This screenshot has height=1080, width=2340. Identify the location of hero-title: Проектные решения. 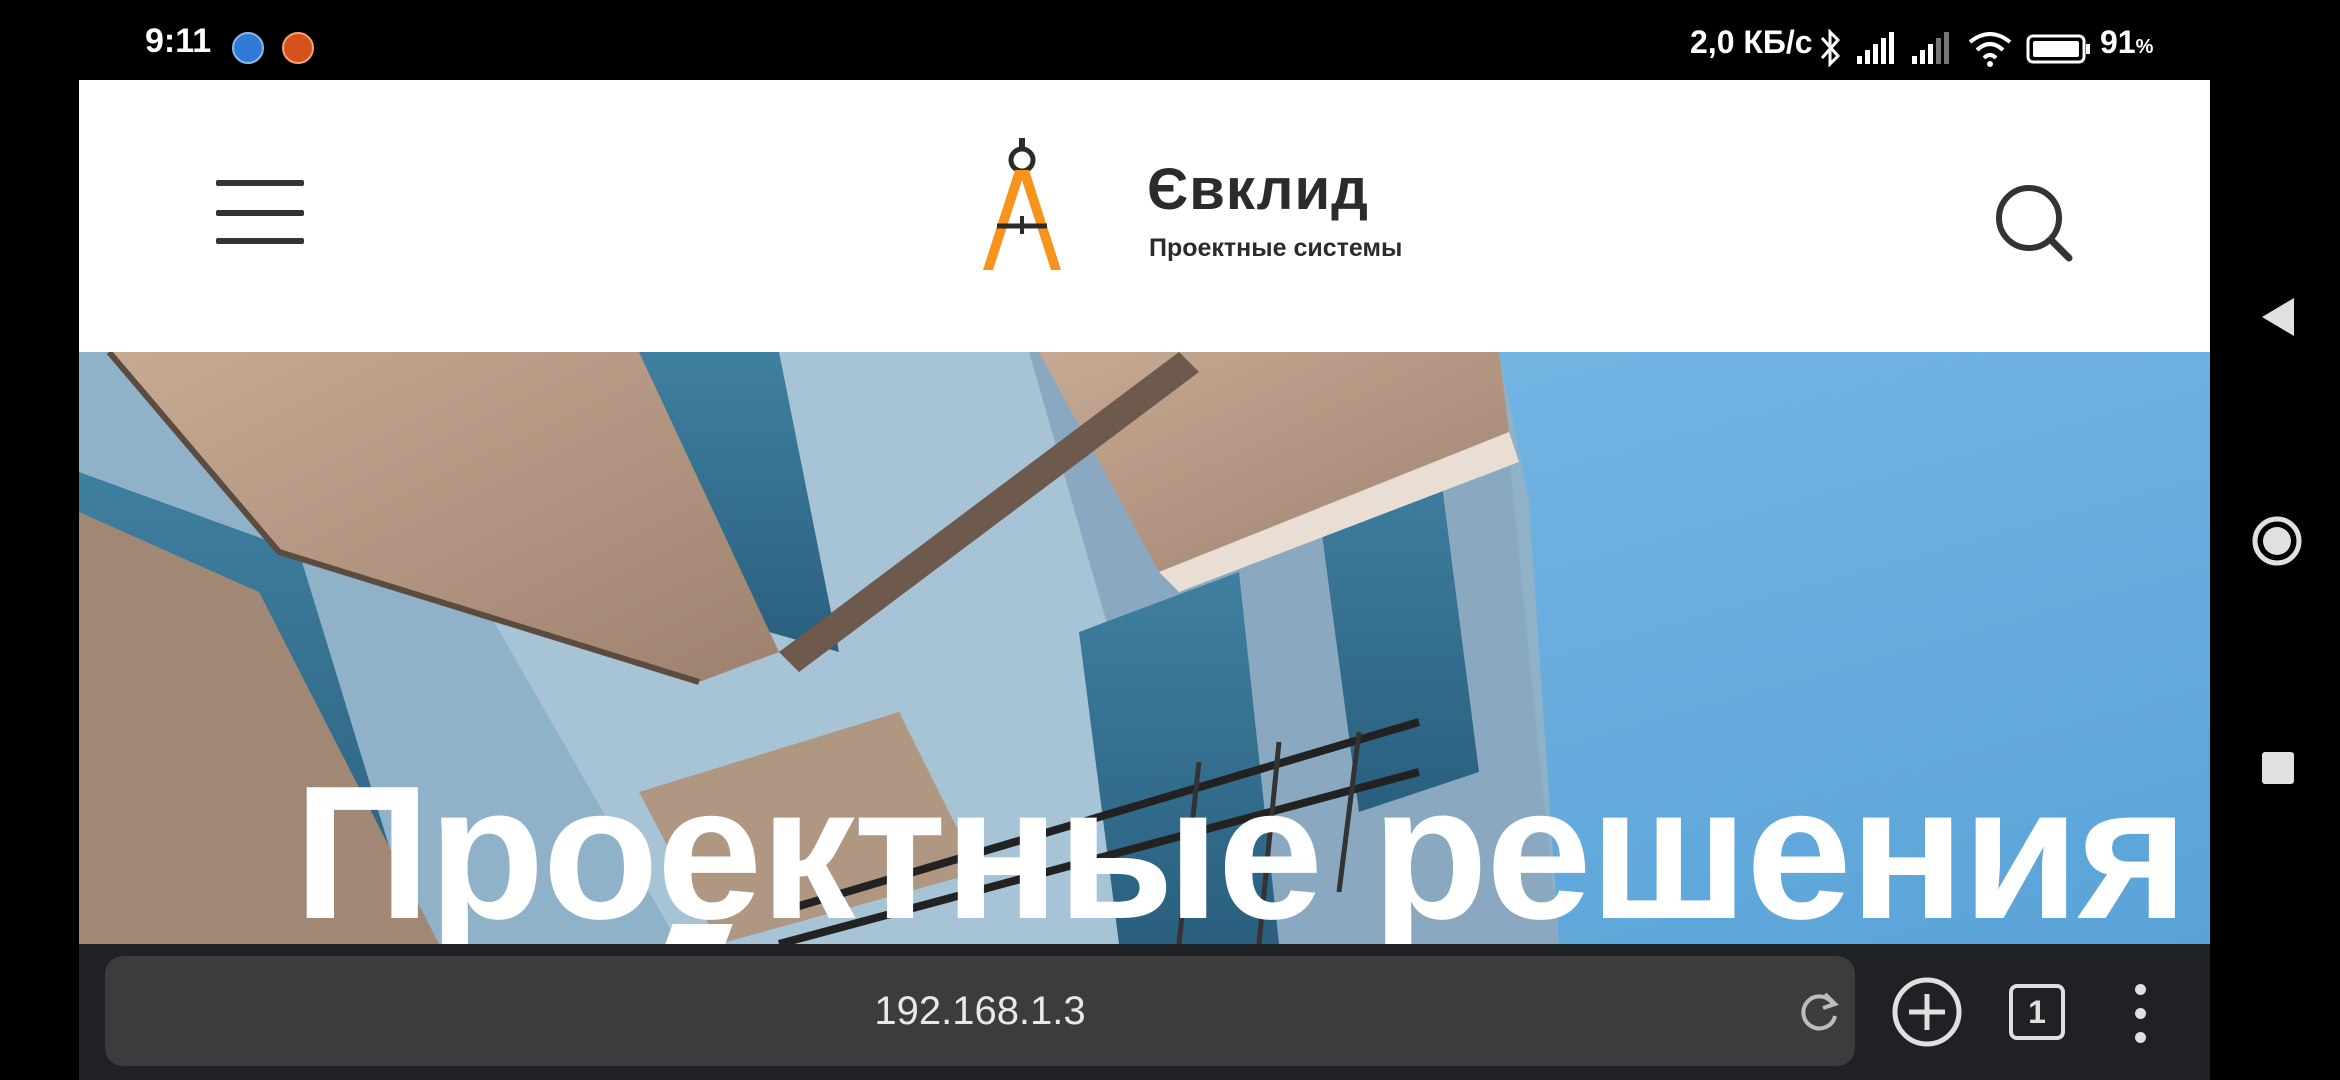
(1241, 845).